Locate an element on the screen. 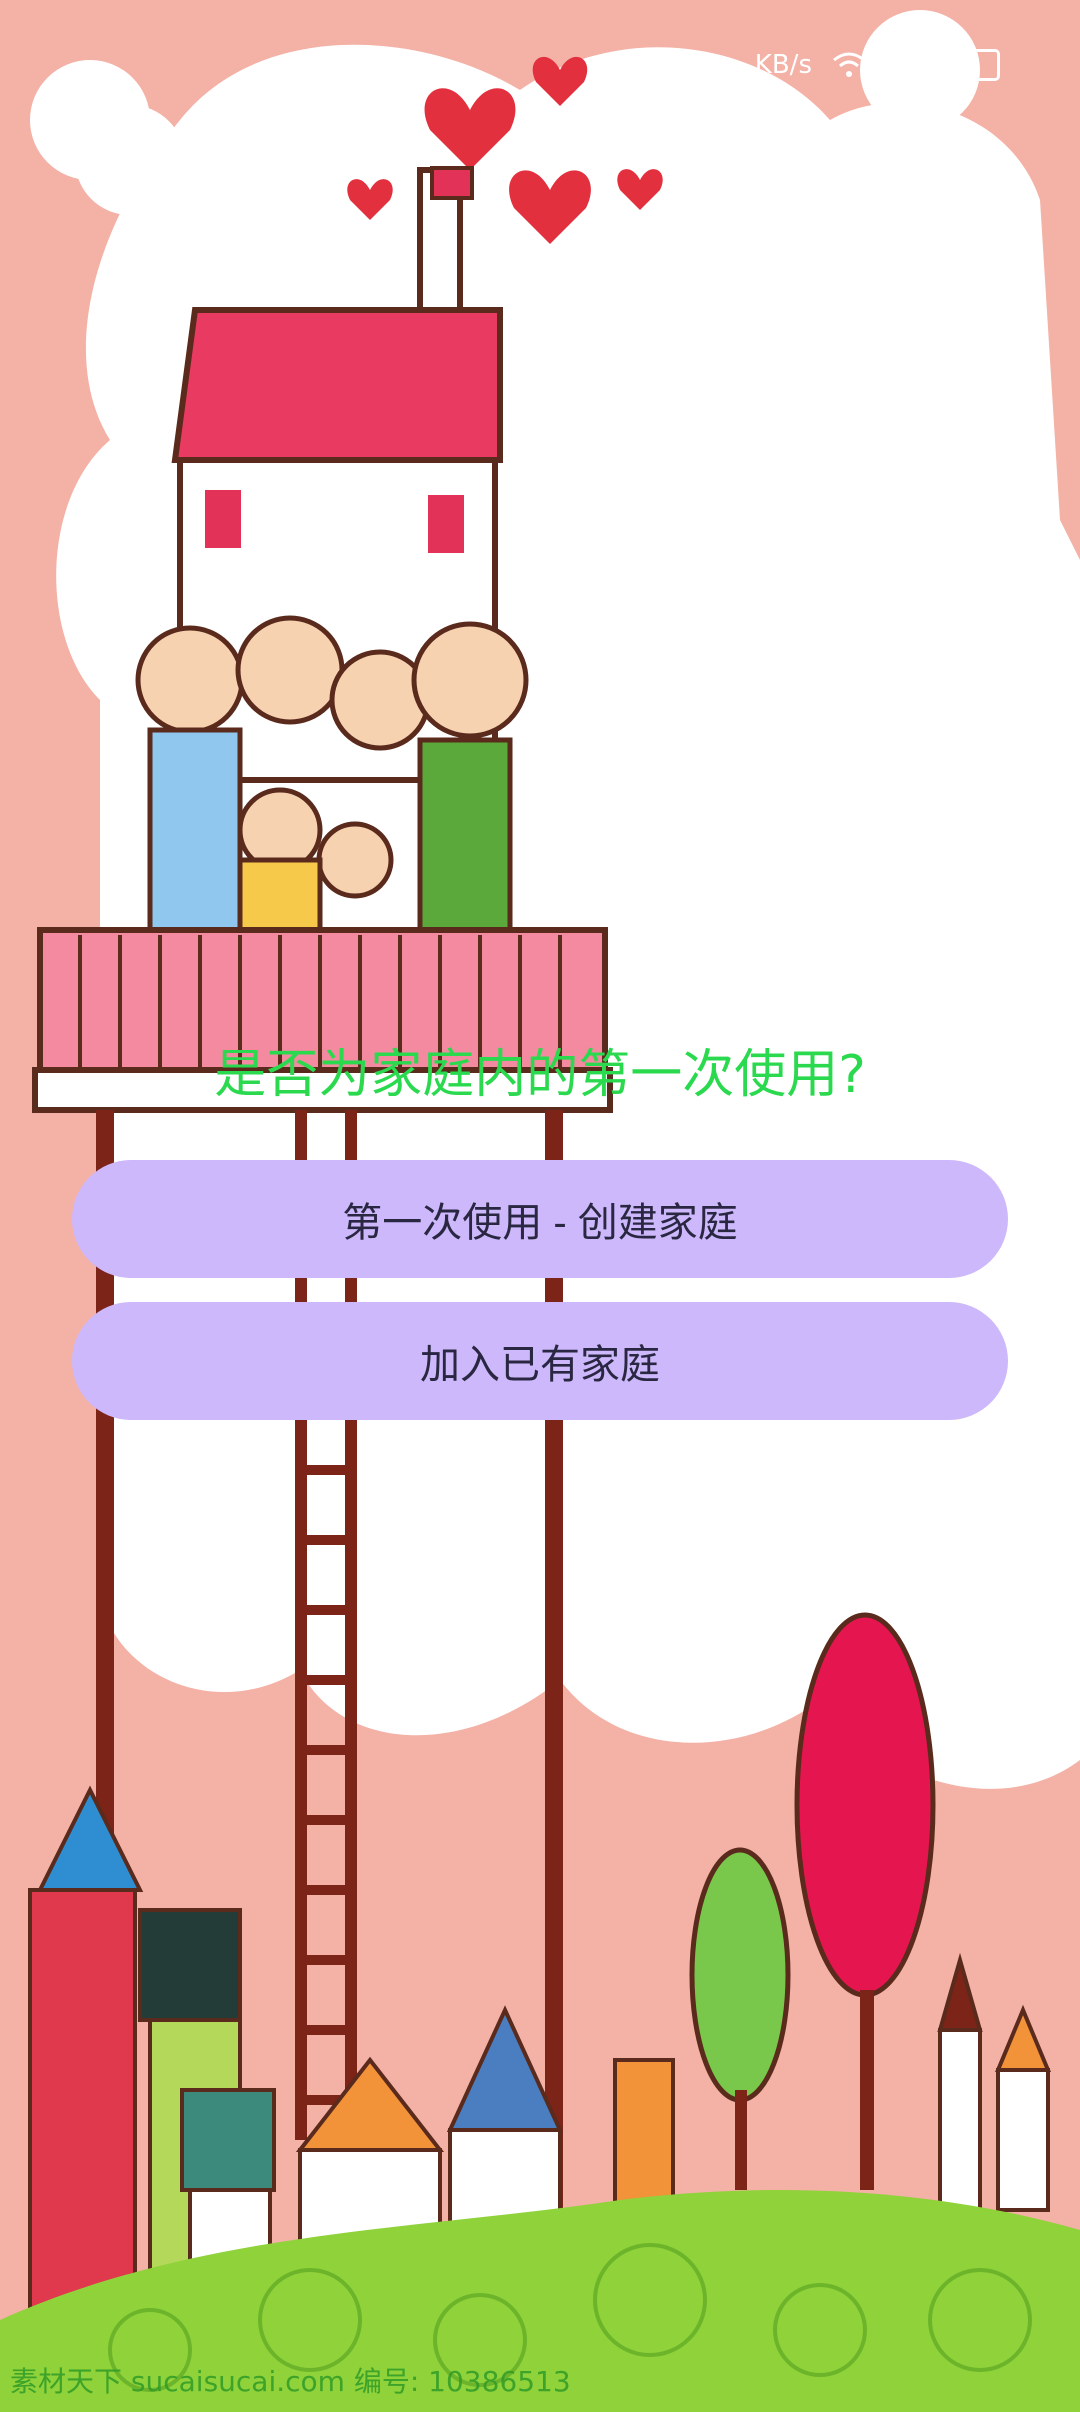 The width and height of the screenshot is (1080, 2412). create-family-button: 第一次使用 - 创建家庭 is located at coordinates (540, 1219).